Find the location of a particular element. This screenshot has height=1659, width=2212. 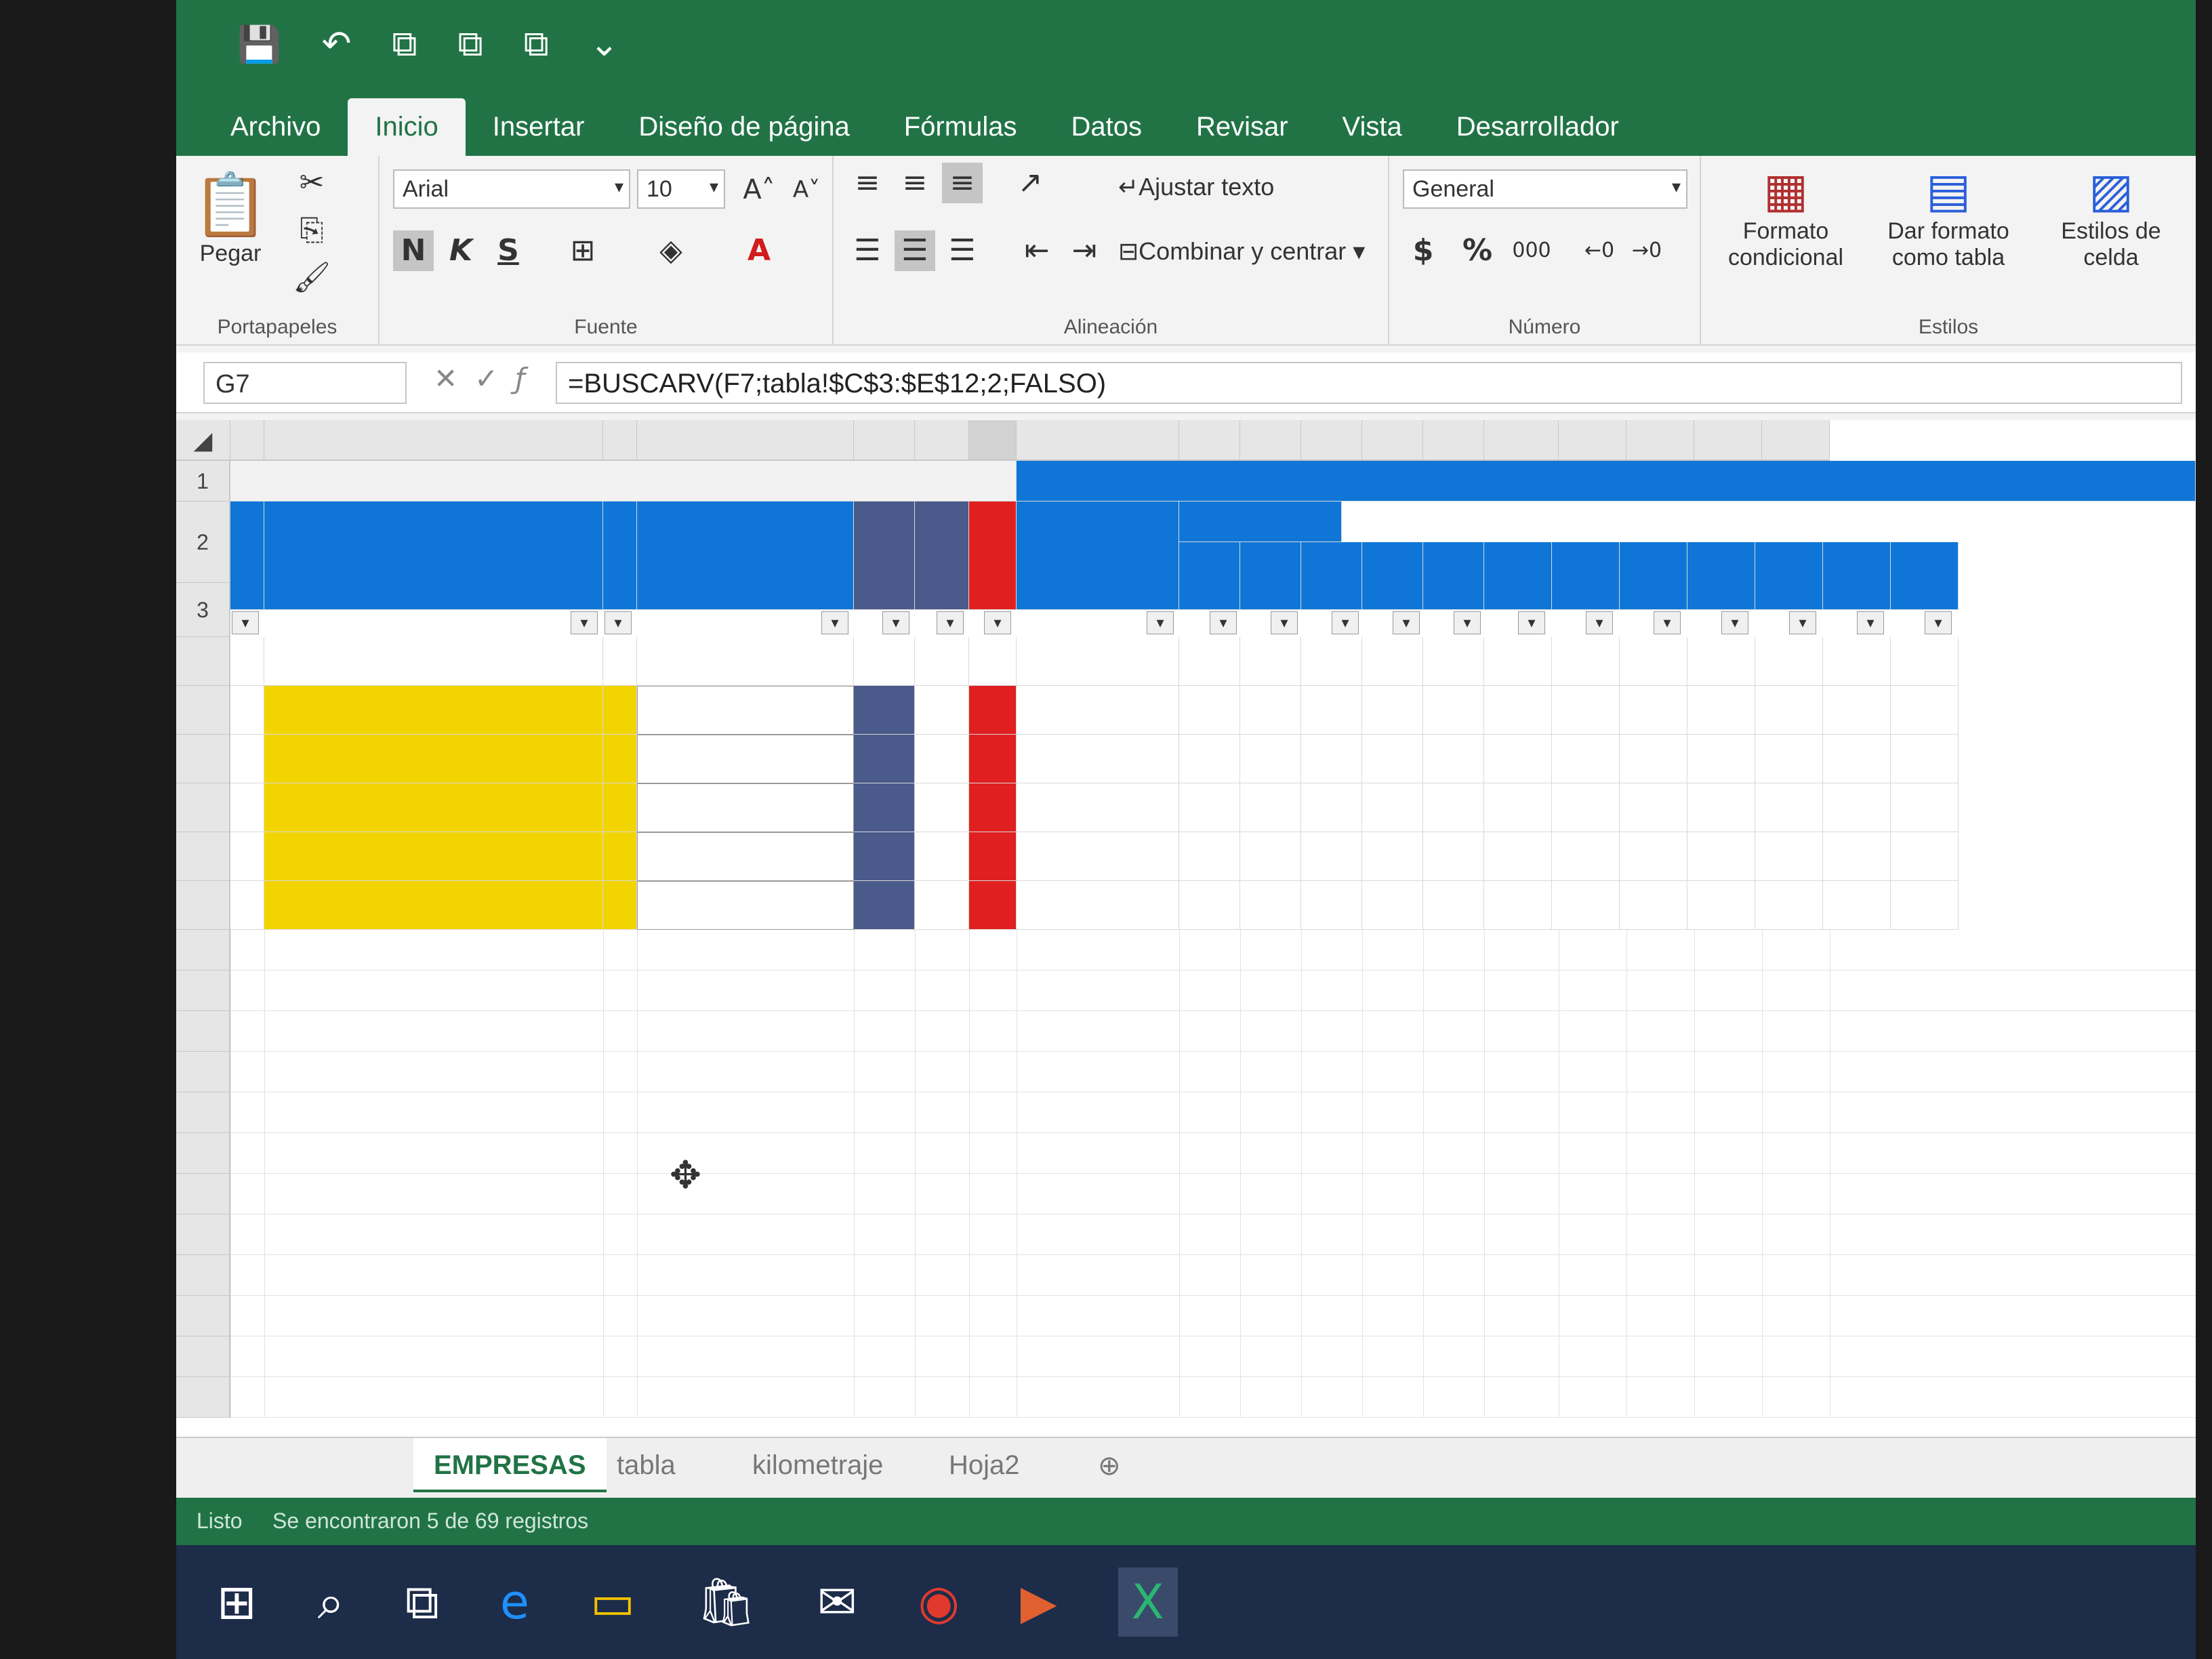

chrome-icon: ◉ is located at coordinates (939, 1602).